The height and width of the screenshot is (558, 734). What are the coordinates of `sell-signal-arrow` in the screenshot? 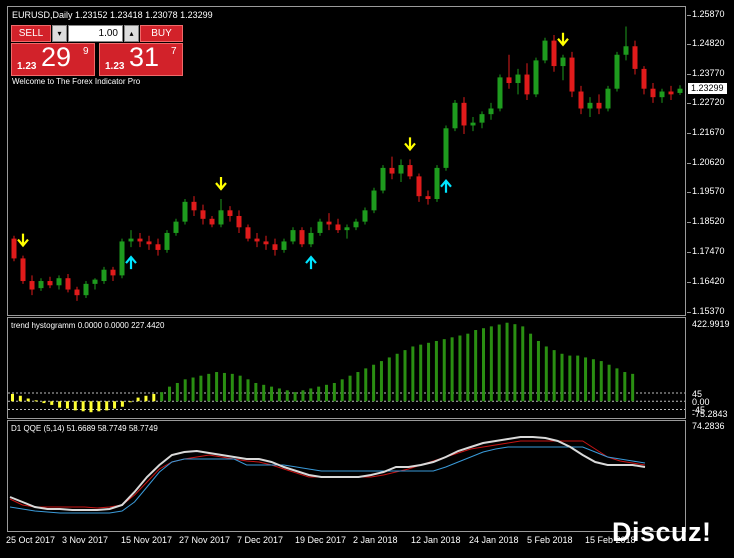 It's located at (563, 39).